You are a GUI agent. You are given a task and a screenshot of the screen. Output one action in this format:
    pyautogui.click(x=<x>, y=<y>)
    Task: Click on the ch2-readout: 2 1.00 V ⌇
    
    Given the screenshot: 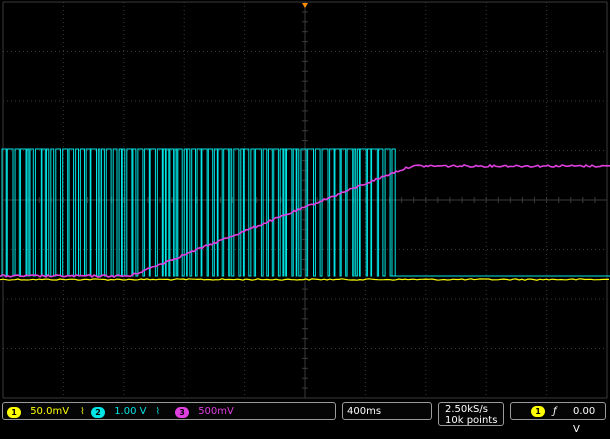 What is the action you would take?
    pyautogui.click(x=125, y=412)
    